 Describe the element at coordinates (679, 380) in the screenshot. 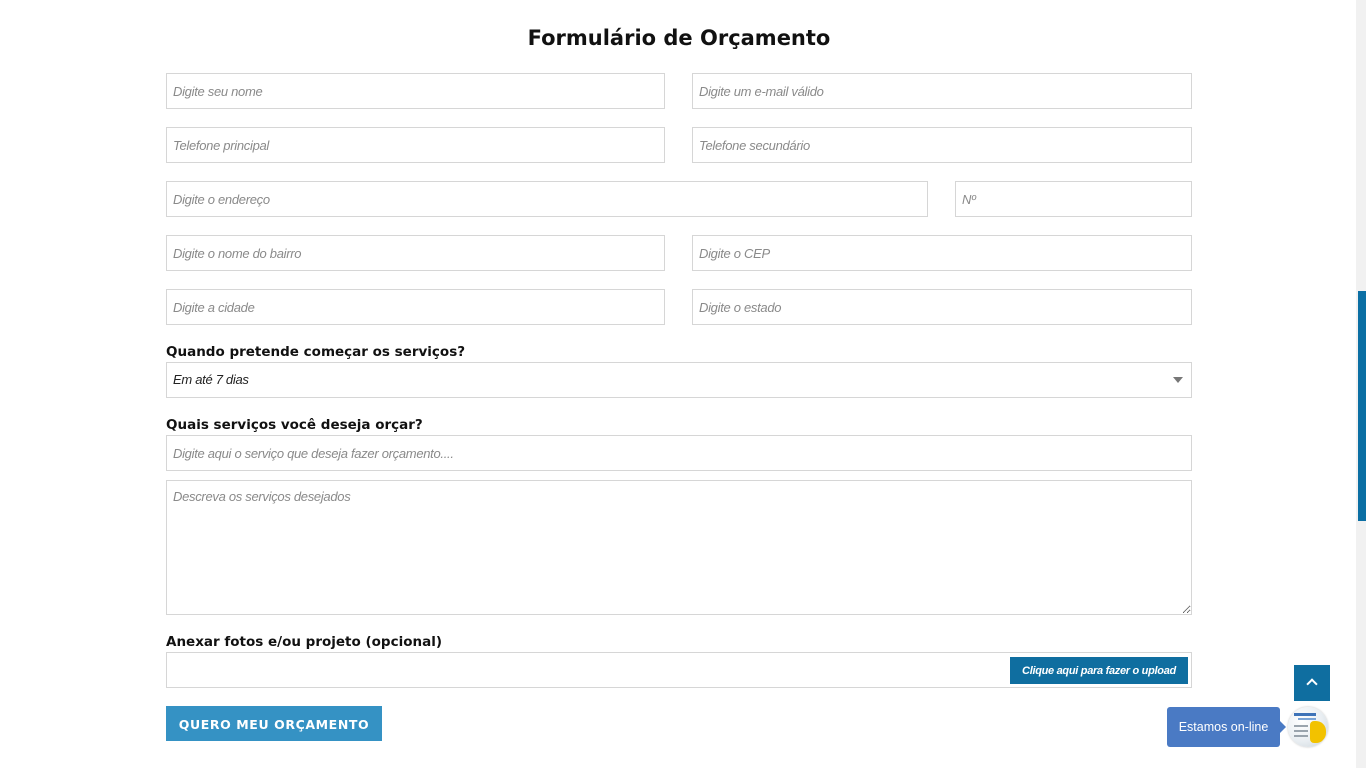

I see `start-time-select: Em até 7 dias` at that location.